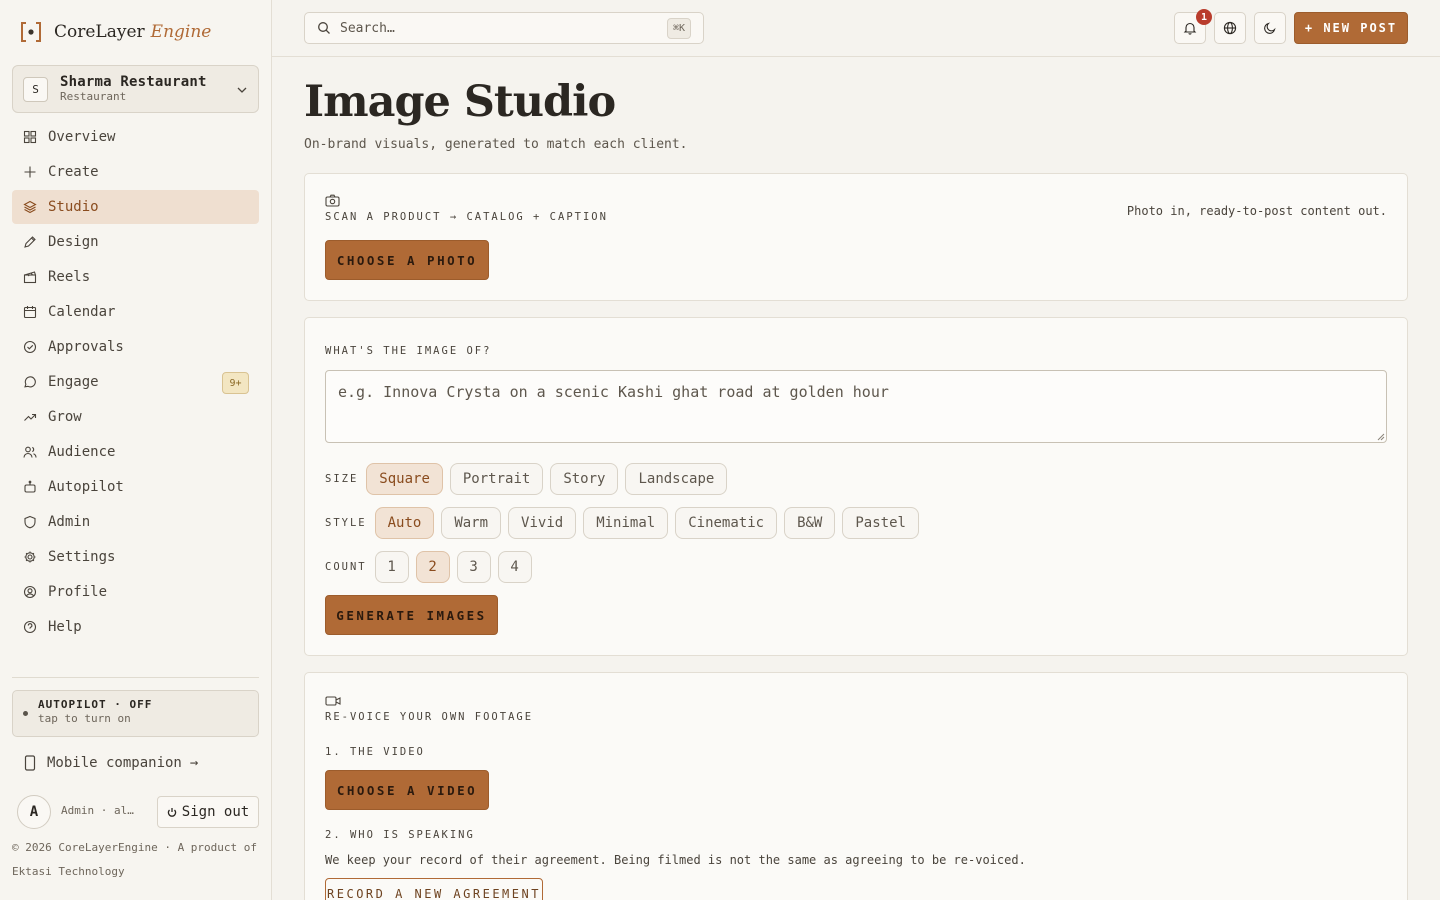 This screenshot has width=1440, height=900. What do you see at coordinates (242, 90) in the screenshot?
I see `chevron-down-icon` at bounding box center [242, 90].